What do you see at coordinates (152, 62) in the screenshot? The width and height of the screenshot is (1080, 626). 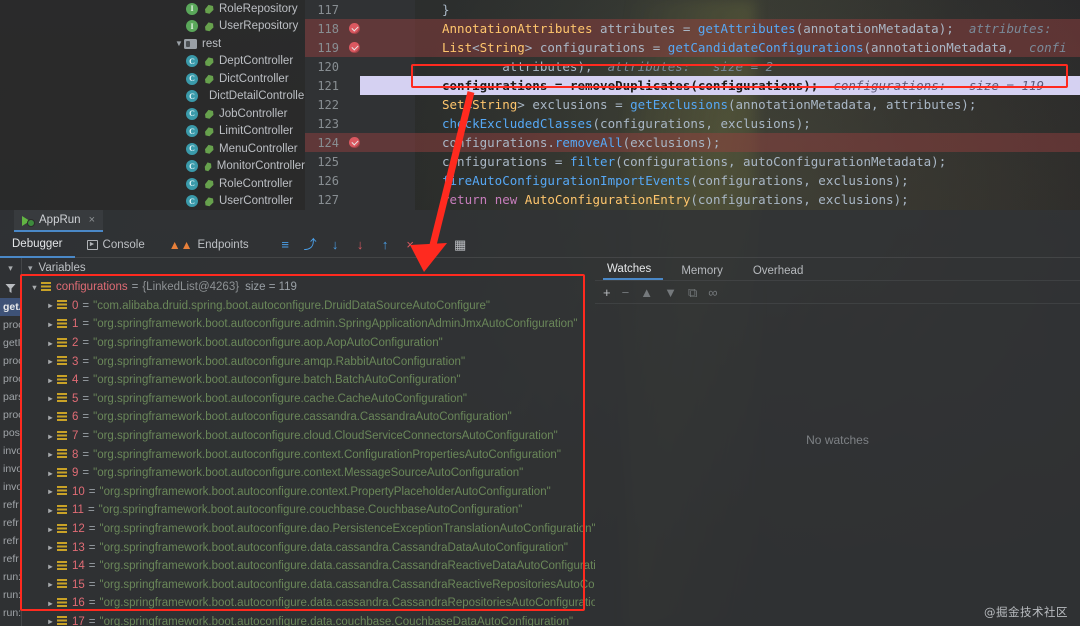 I see `tree-item: C DeptController` at bounding box center [152, 62].